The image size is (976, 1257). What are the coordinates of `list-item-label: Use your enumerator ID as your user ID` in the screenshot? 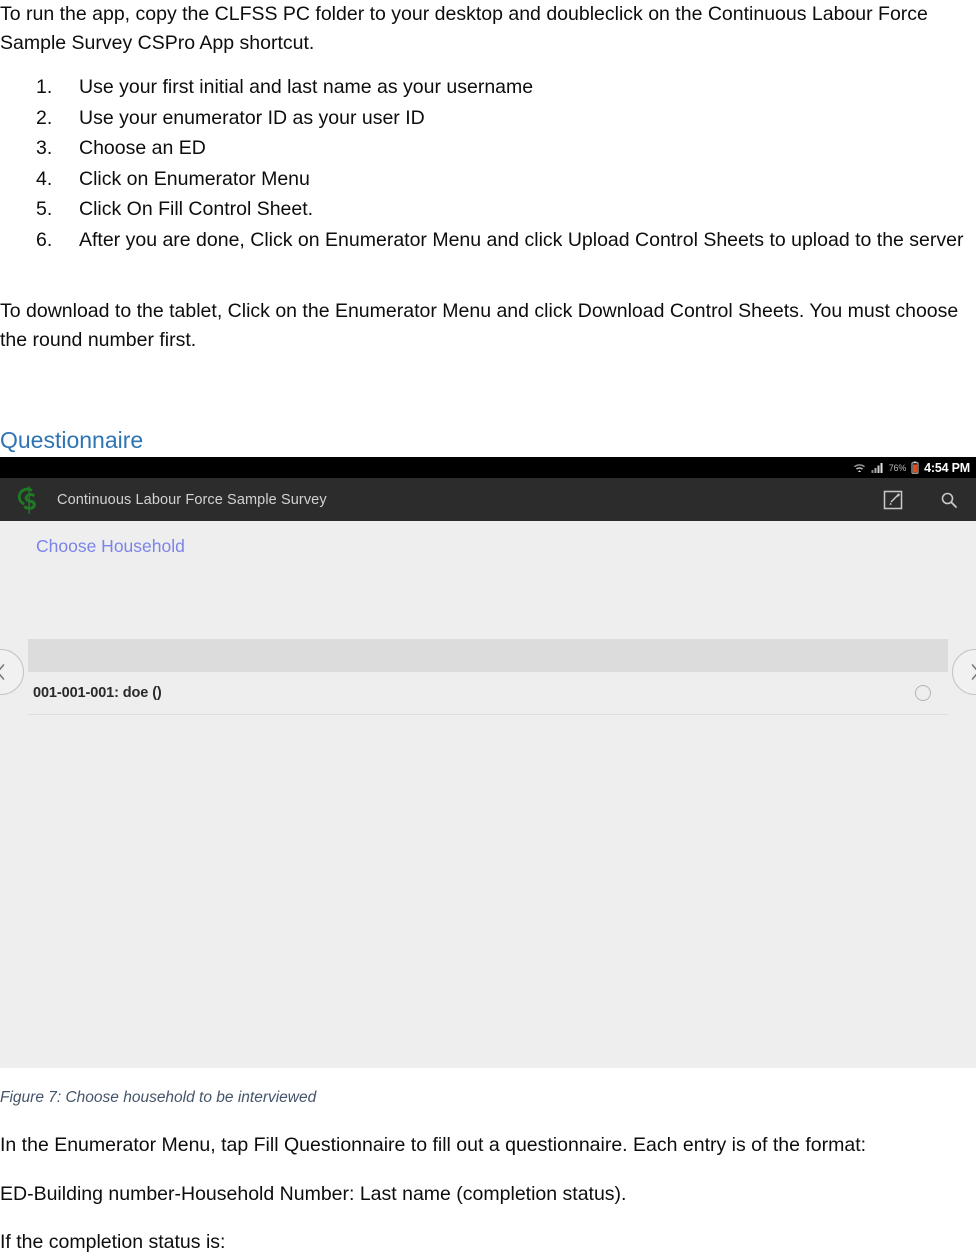 It's located at (252, 117).